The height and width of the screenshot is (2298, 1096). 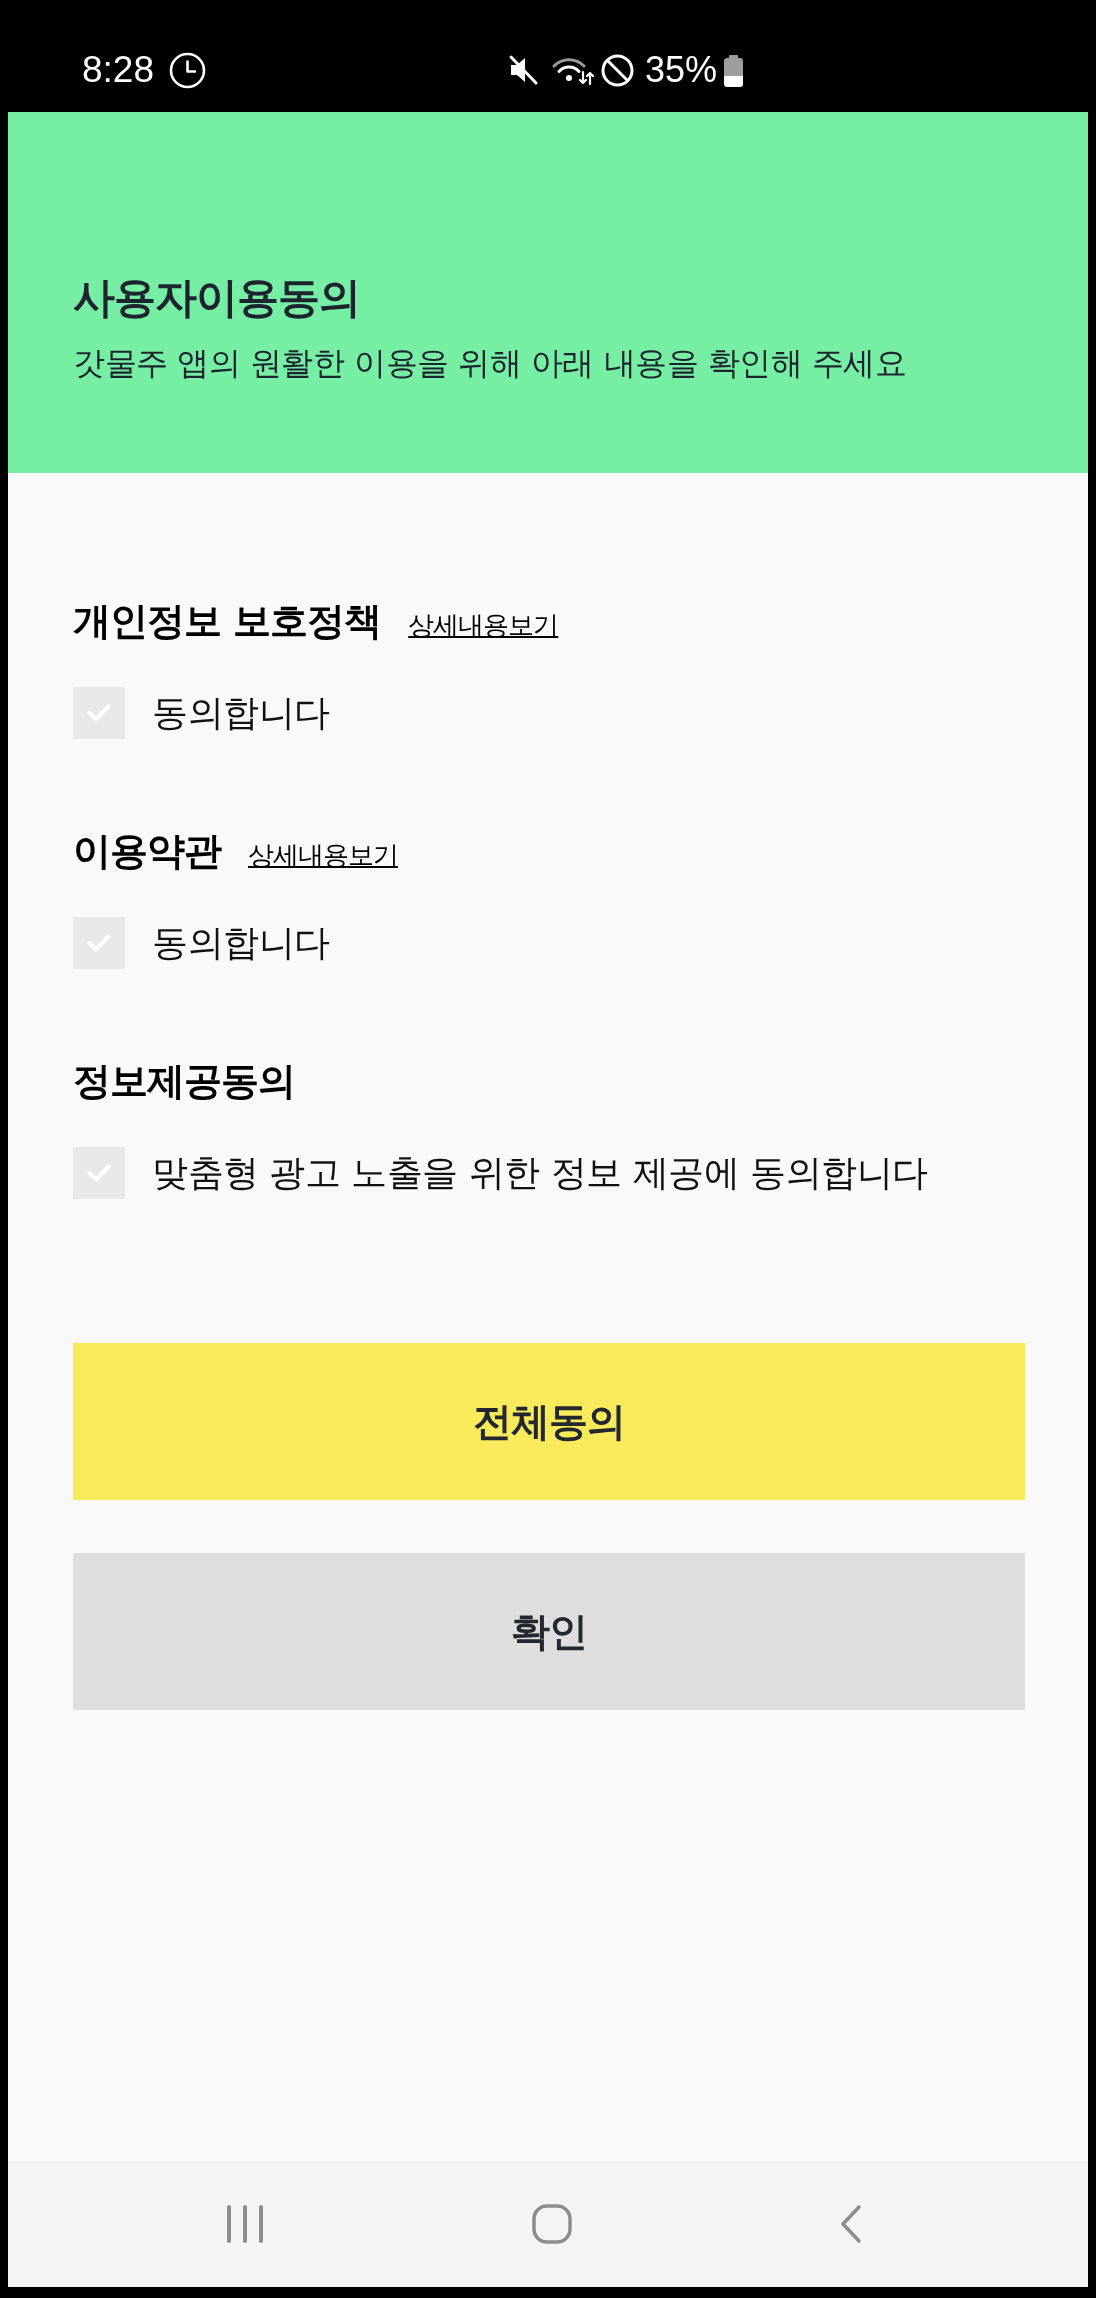 I want to click on battery-icon, so click(x=733, y=71).